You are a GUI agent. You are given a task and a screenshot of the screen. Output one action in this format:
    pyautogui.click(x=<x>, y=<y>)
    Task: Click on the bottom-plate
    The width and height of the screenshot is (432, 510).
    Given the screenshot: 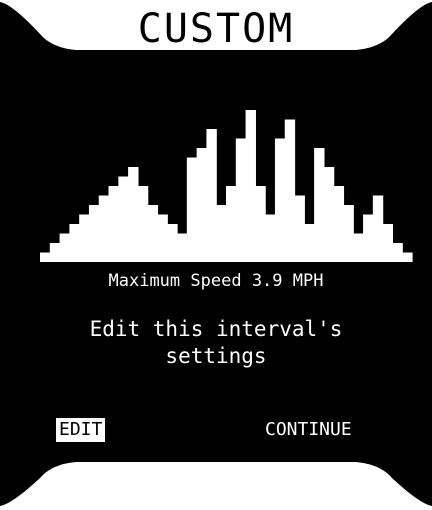 What is the action you would take?
    pyautogui.click(x=216, y=486)
    